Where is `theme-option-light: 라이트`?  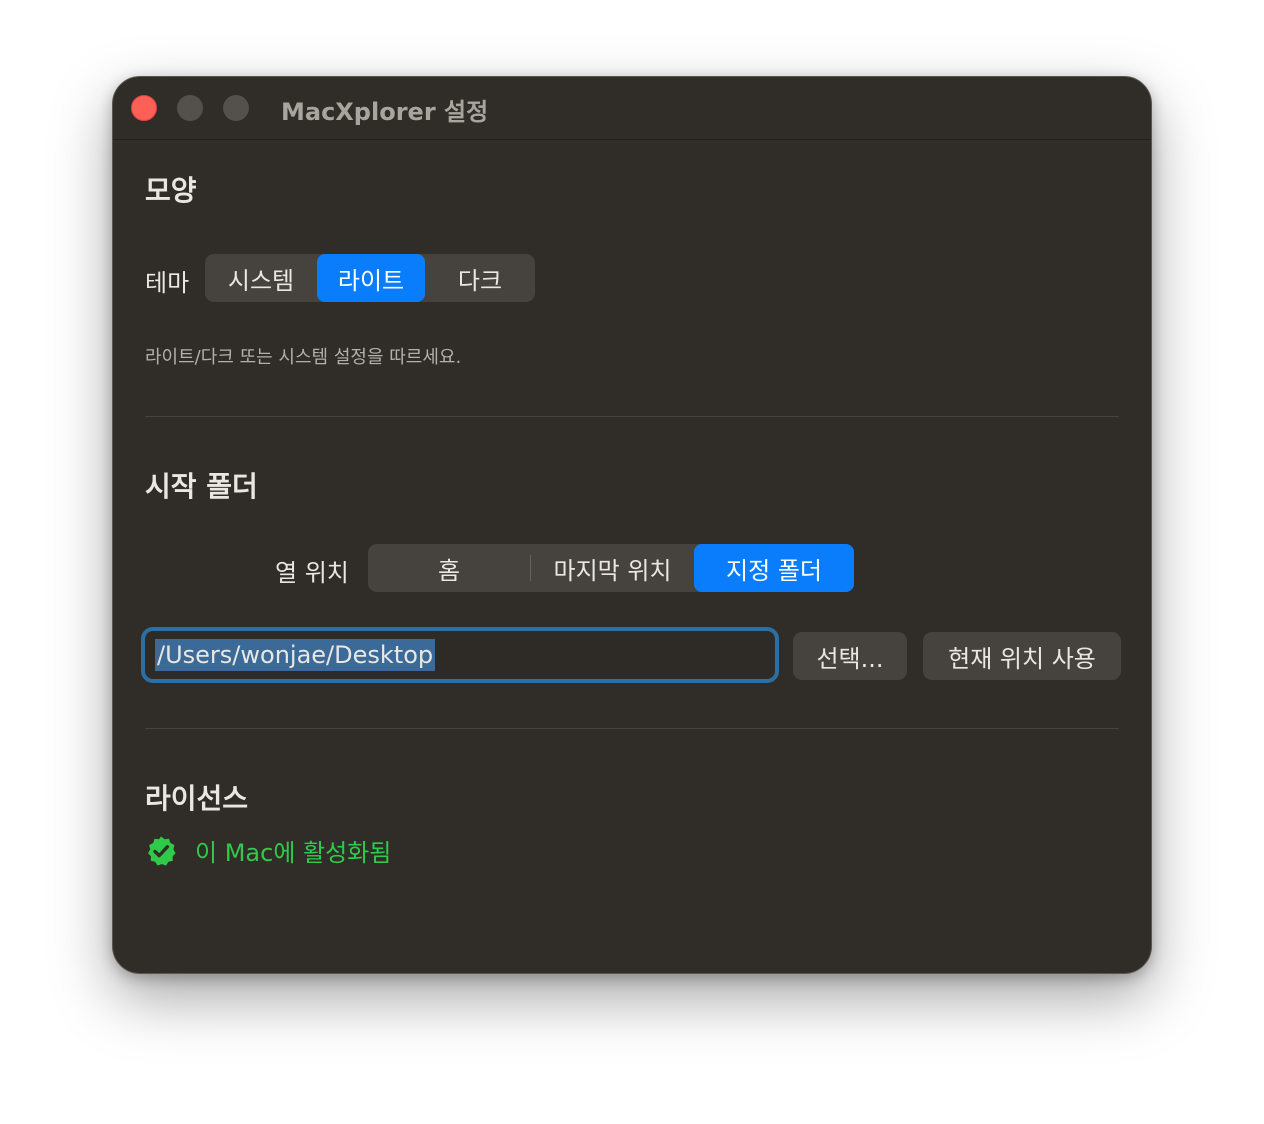
theme-option-light: 라이트 is located at coordinates (371, 278).